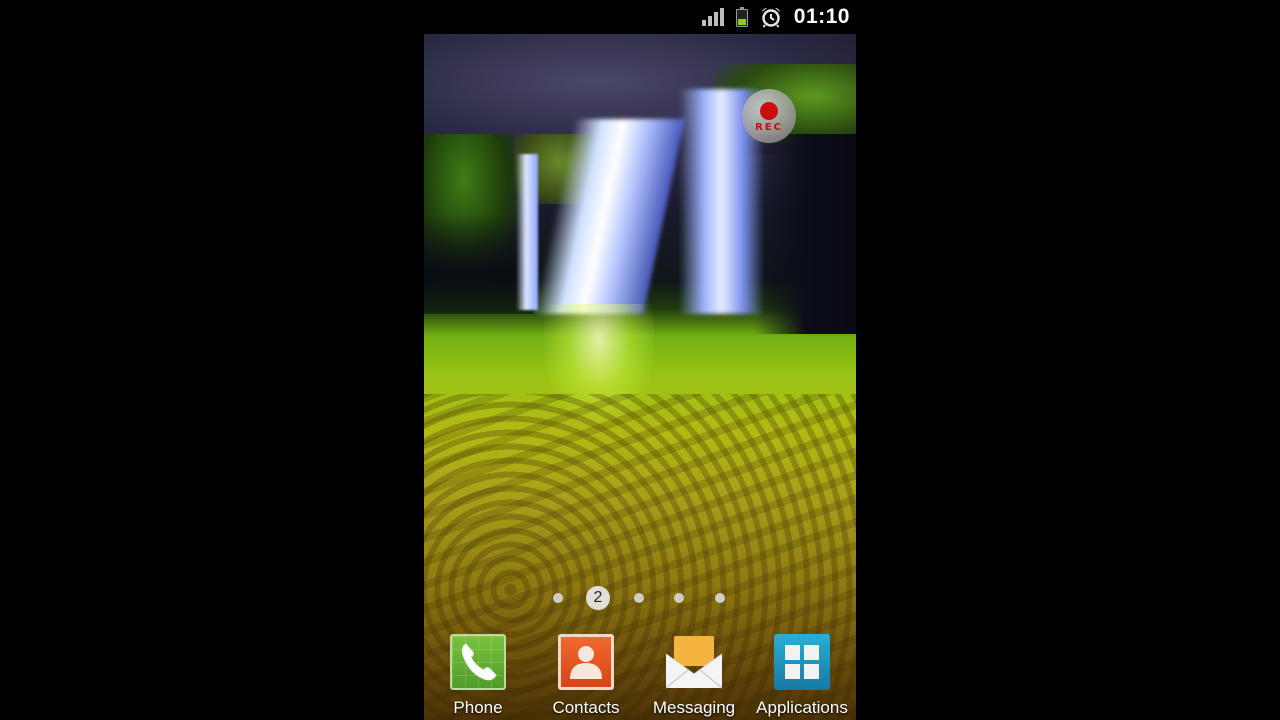 The width and height of the screenshot is (1280, 720). What do you see at coordinates (741, 17) in the screenshot?
I see `battery-icon` at bounding box center [741, 17].